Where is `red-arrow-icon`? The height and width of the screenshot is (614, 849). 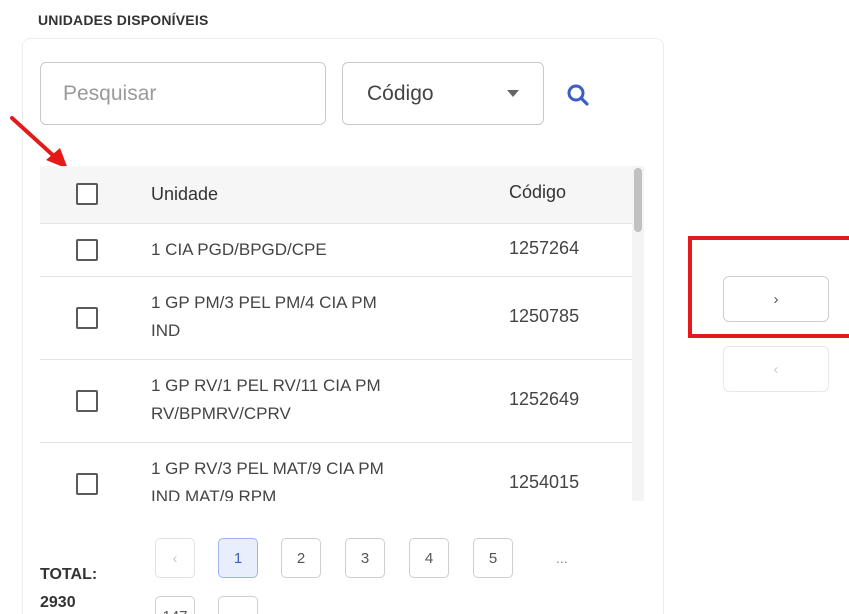
red-arrow-icon is located at coordinates (39, 142).